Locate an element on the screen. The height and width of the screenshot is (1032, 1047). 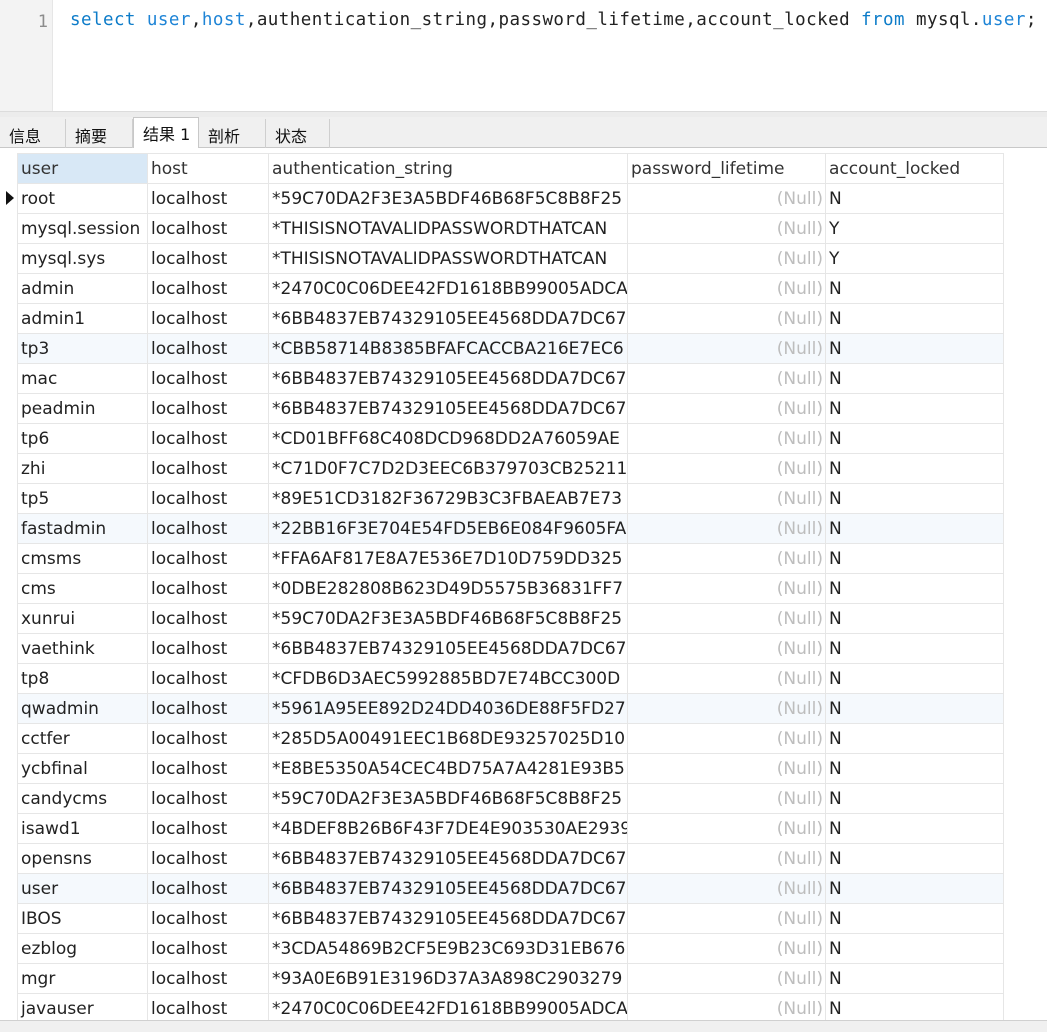
cell-user: mac is located at coordinates (82, 378).